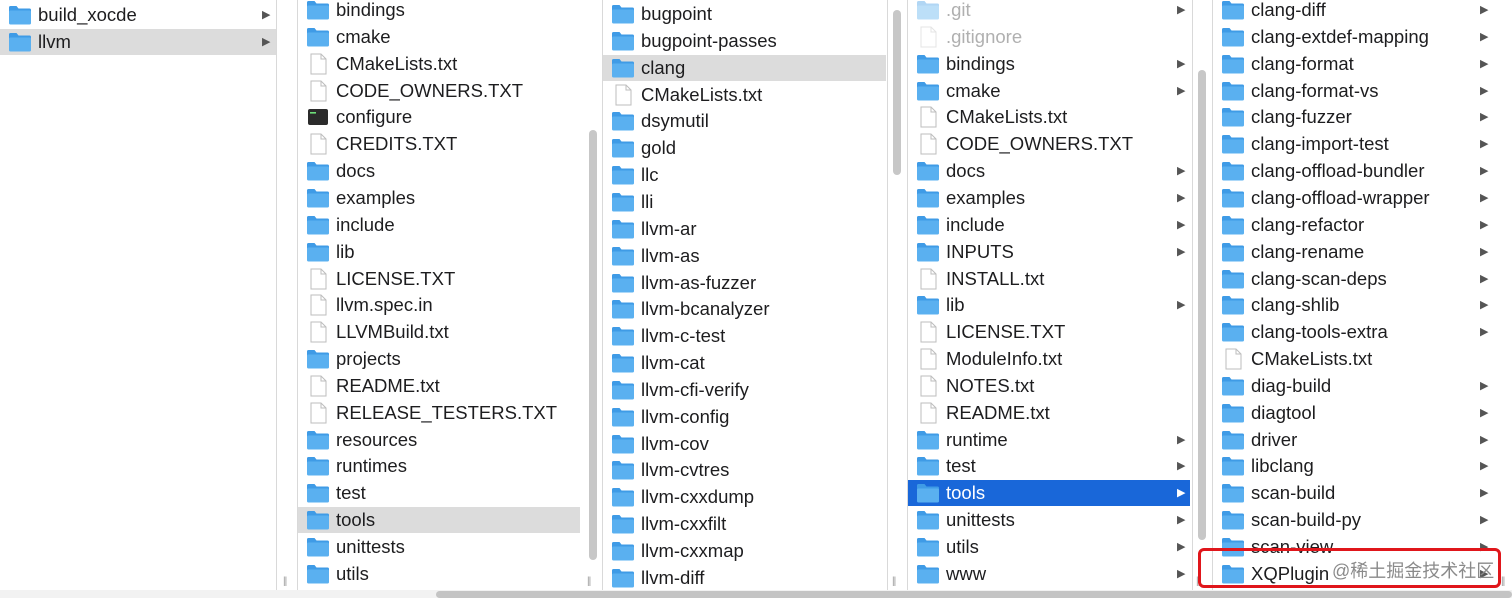  Describe the element at coordinates (1362, 117) in the screenshot. I see `folder-row: clang-fuzzer ▶` at that location.